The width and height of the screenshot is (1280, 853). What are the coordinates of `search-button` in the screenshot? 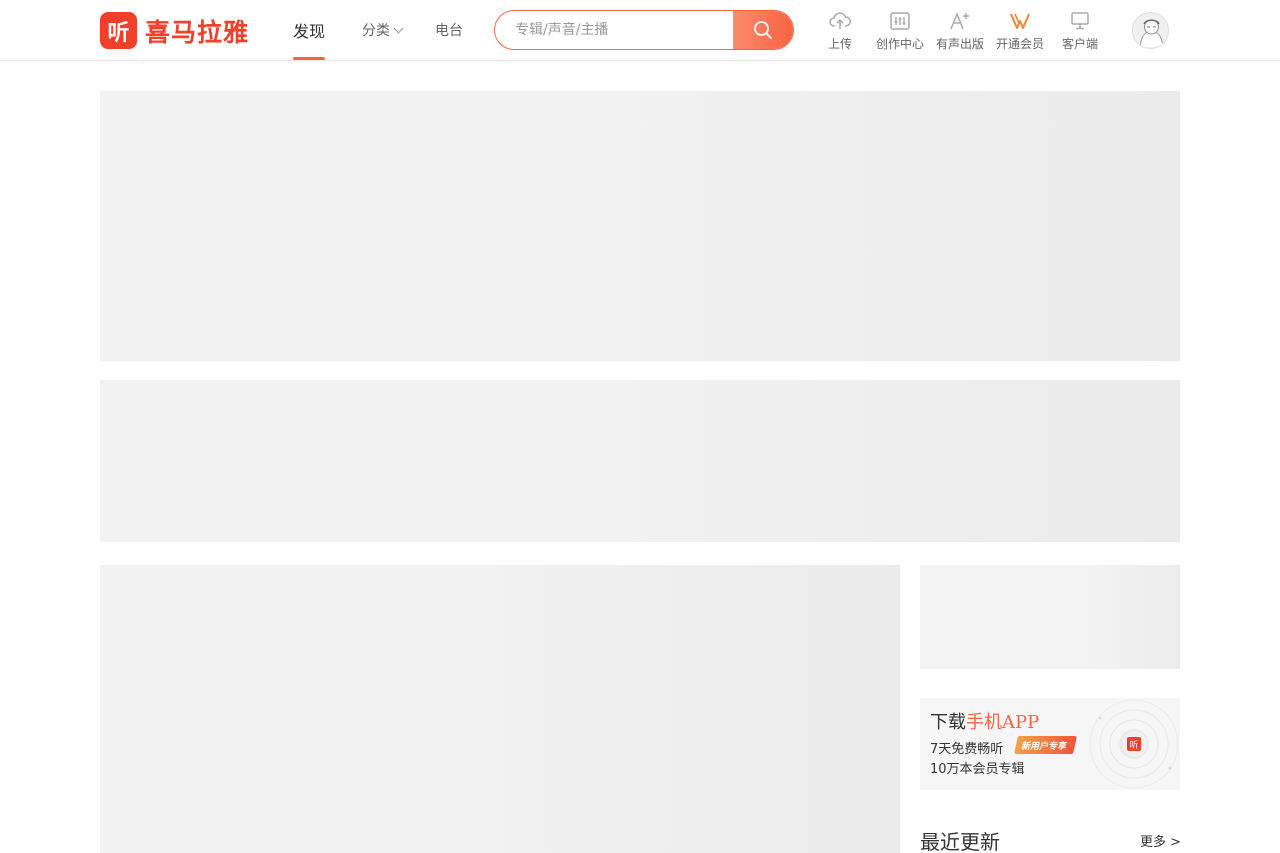 It's located at (763, 30).